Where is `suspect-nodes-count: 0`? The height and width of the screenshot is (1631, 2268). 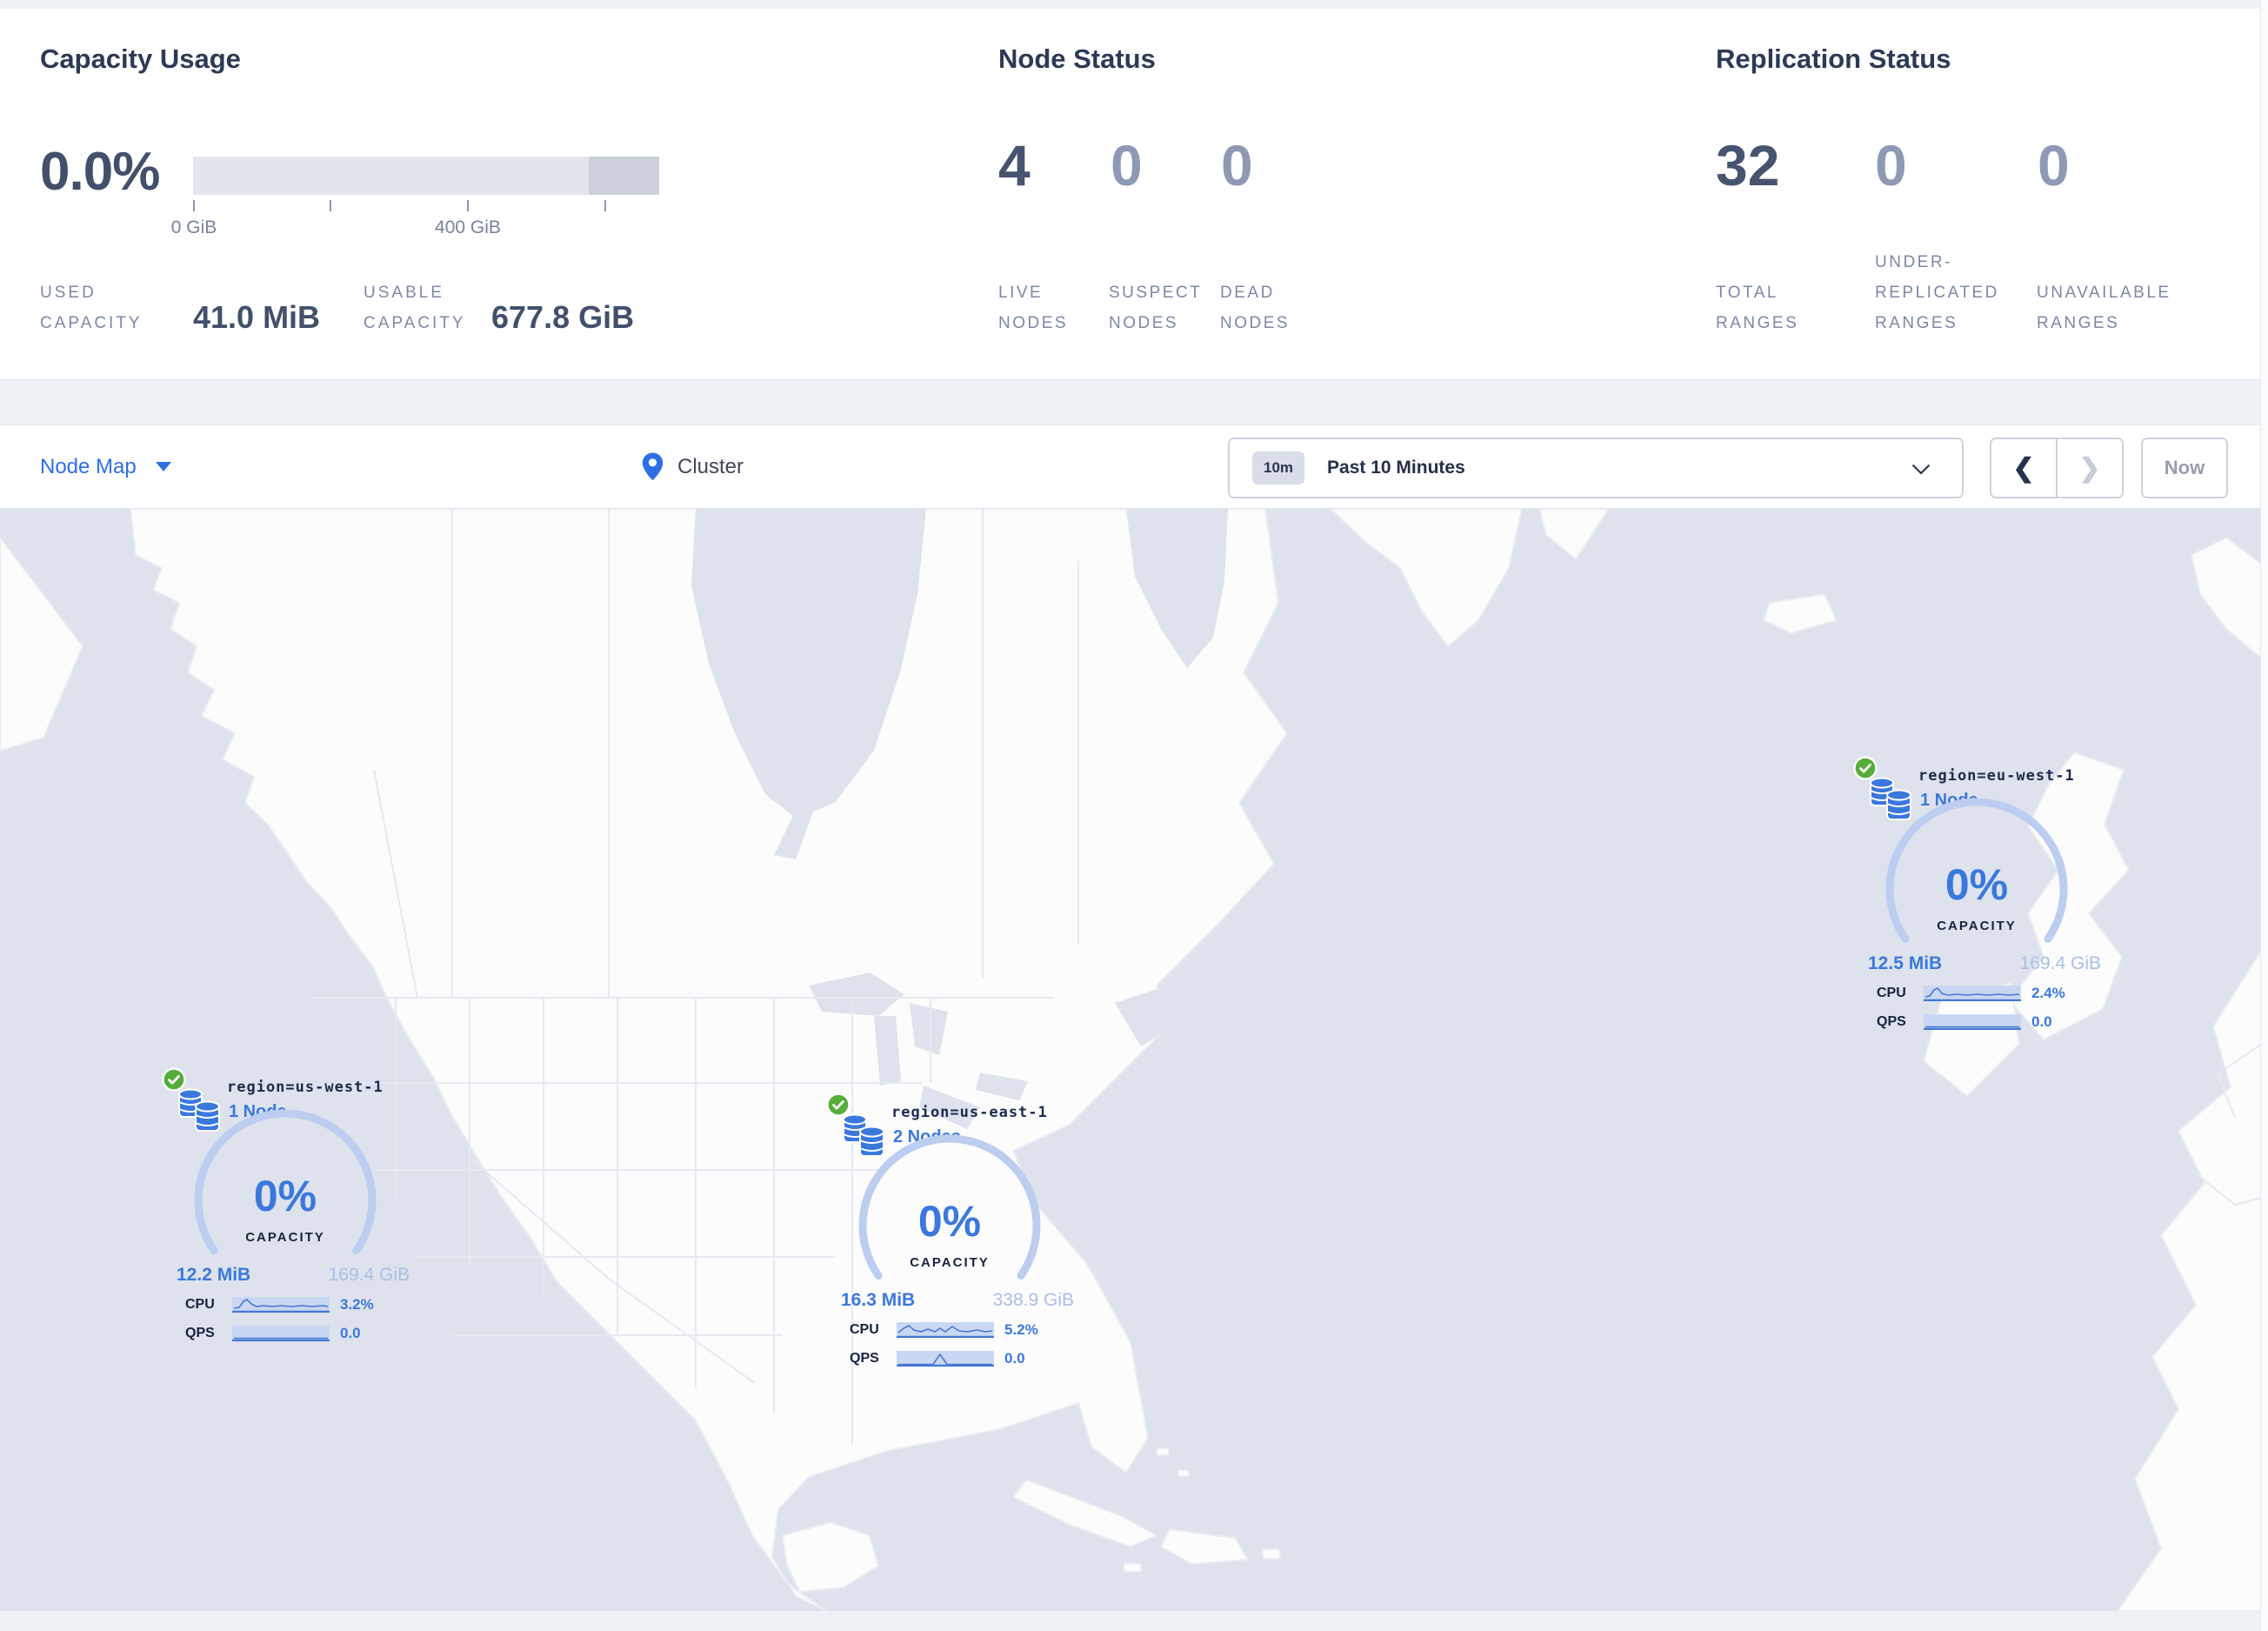
suspect-nodes-count: 0 is located at coordinates (1127, 165).